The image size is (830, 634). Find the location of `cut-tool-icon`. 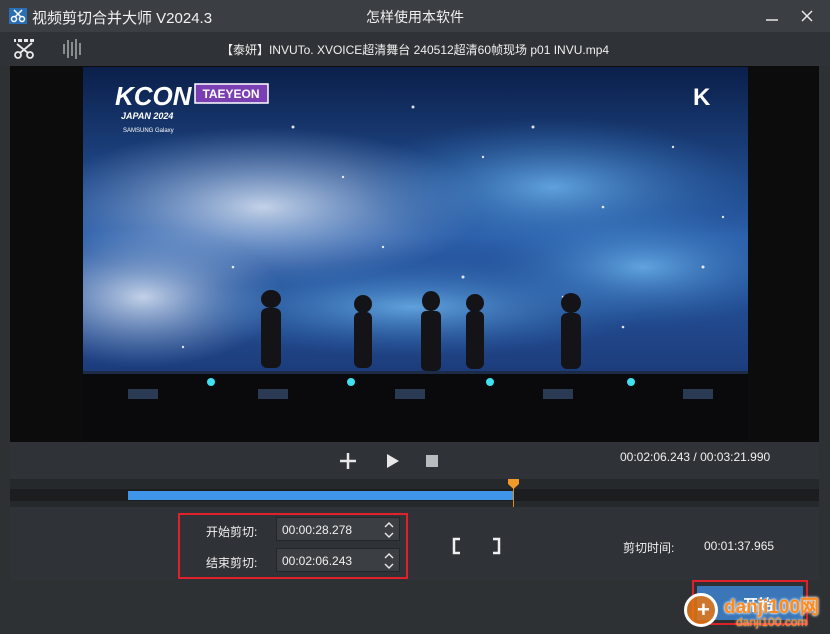

cut-tool-icon is located at coordinates (25, 49).